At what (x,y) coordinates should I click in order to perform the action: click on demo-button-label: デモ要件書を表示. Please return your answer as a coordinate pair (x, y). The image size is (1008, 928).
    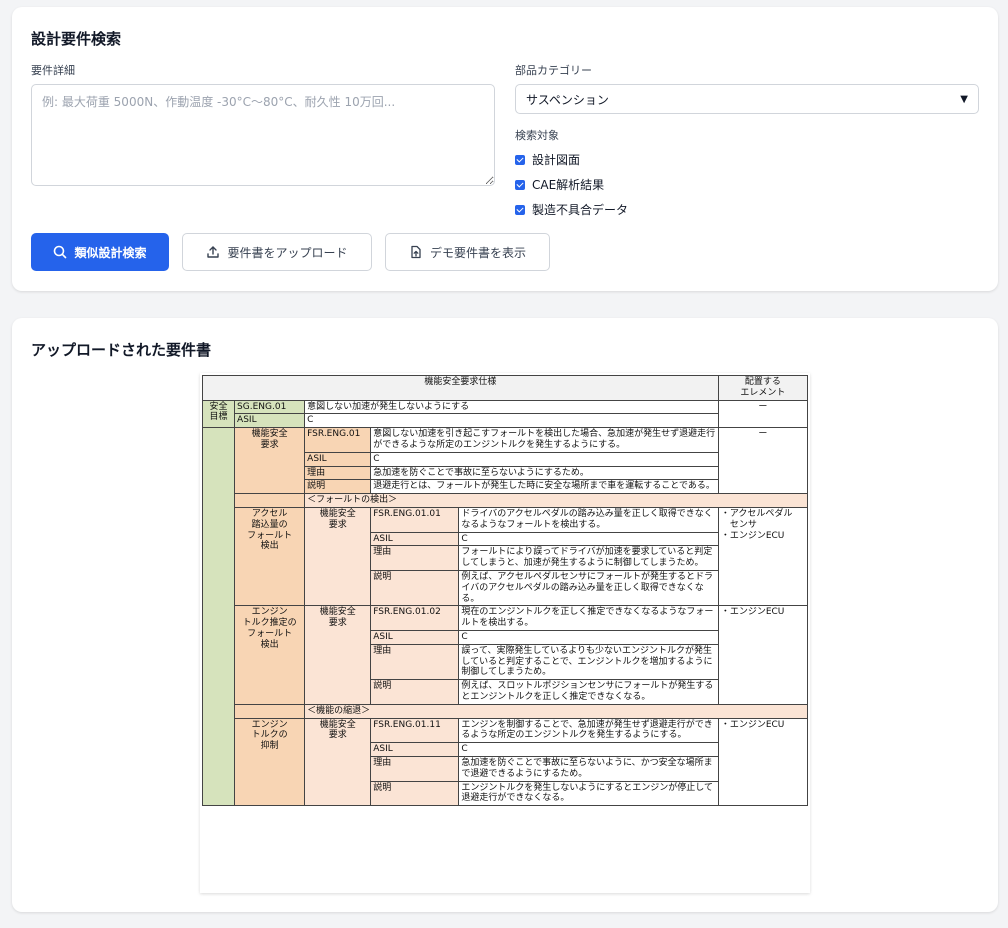
    Looking at the image, I should click on (477, 252).